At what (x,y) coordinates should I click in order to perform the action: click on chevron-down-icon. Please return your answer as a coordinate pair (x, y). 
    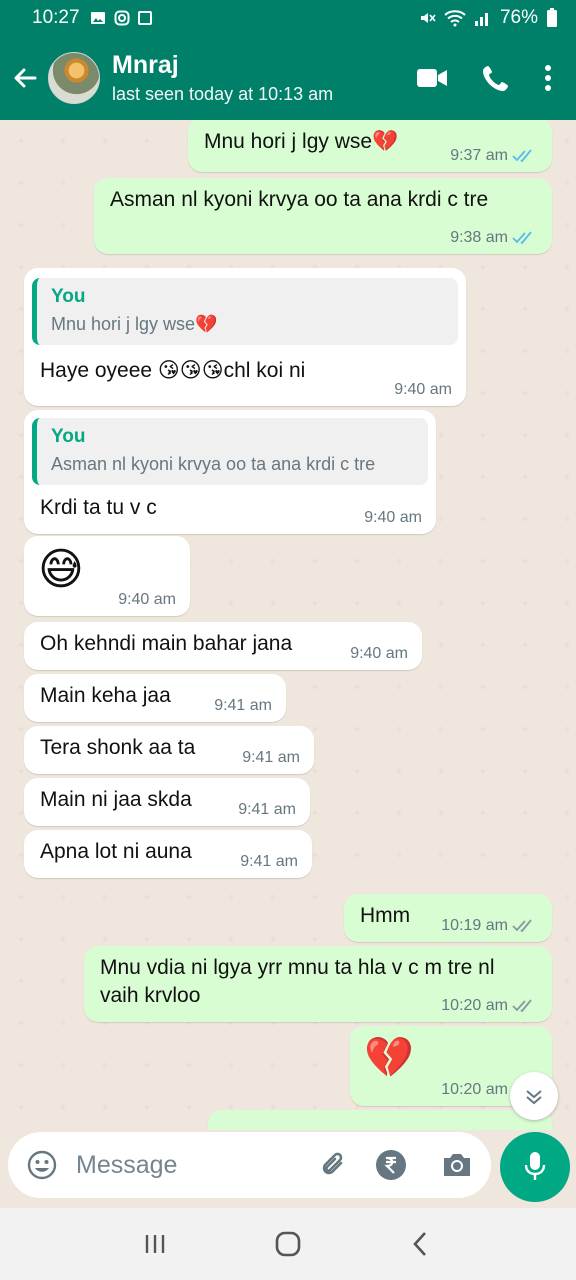
    Looking at the image, I should click on (534, 1097).